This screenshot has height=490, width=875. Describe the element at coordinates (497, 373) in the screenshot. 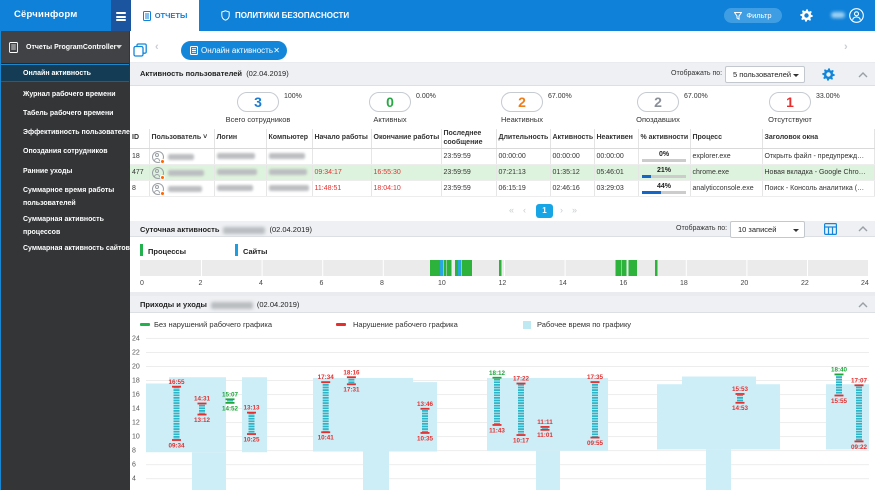

I see `svg-text: 18:12` at that location.